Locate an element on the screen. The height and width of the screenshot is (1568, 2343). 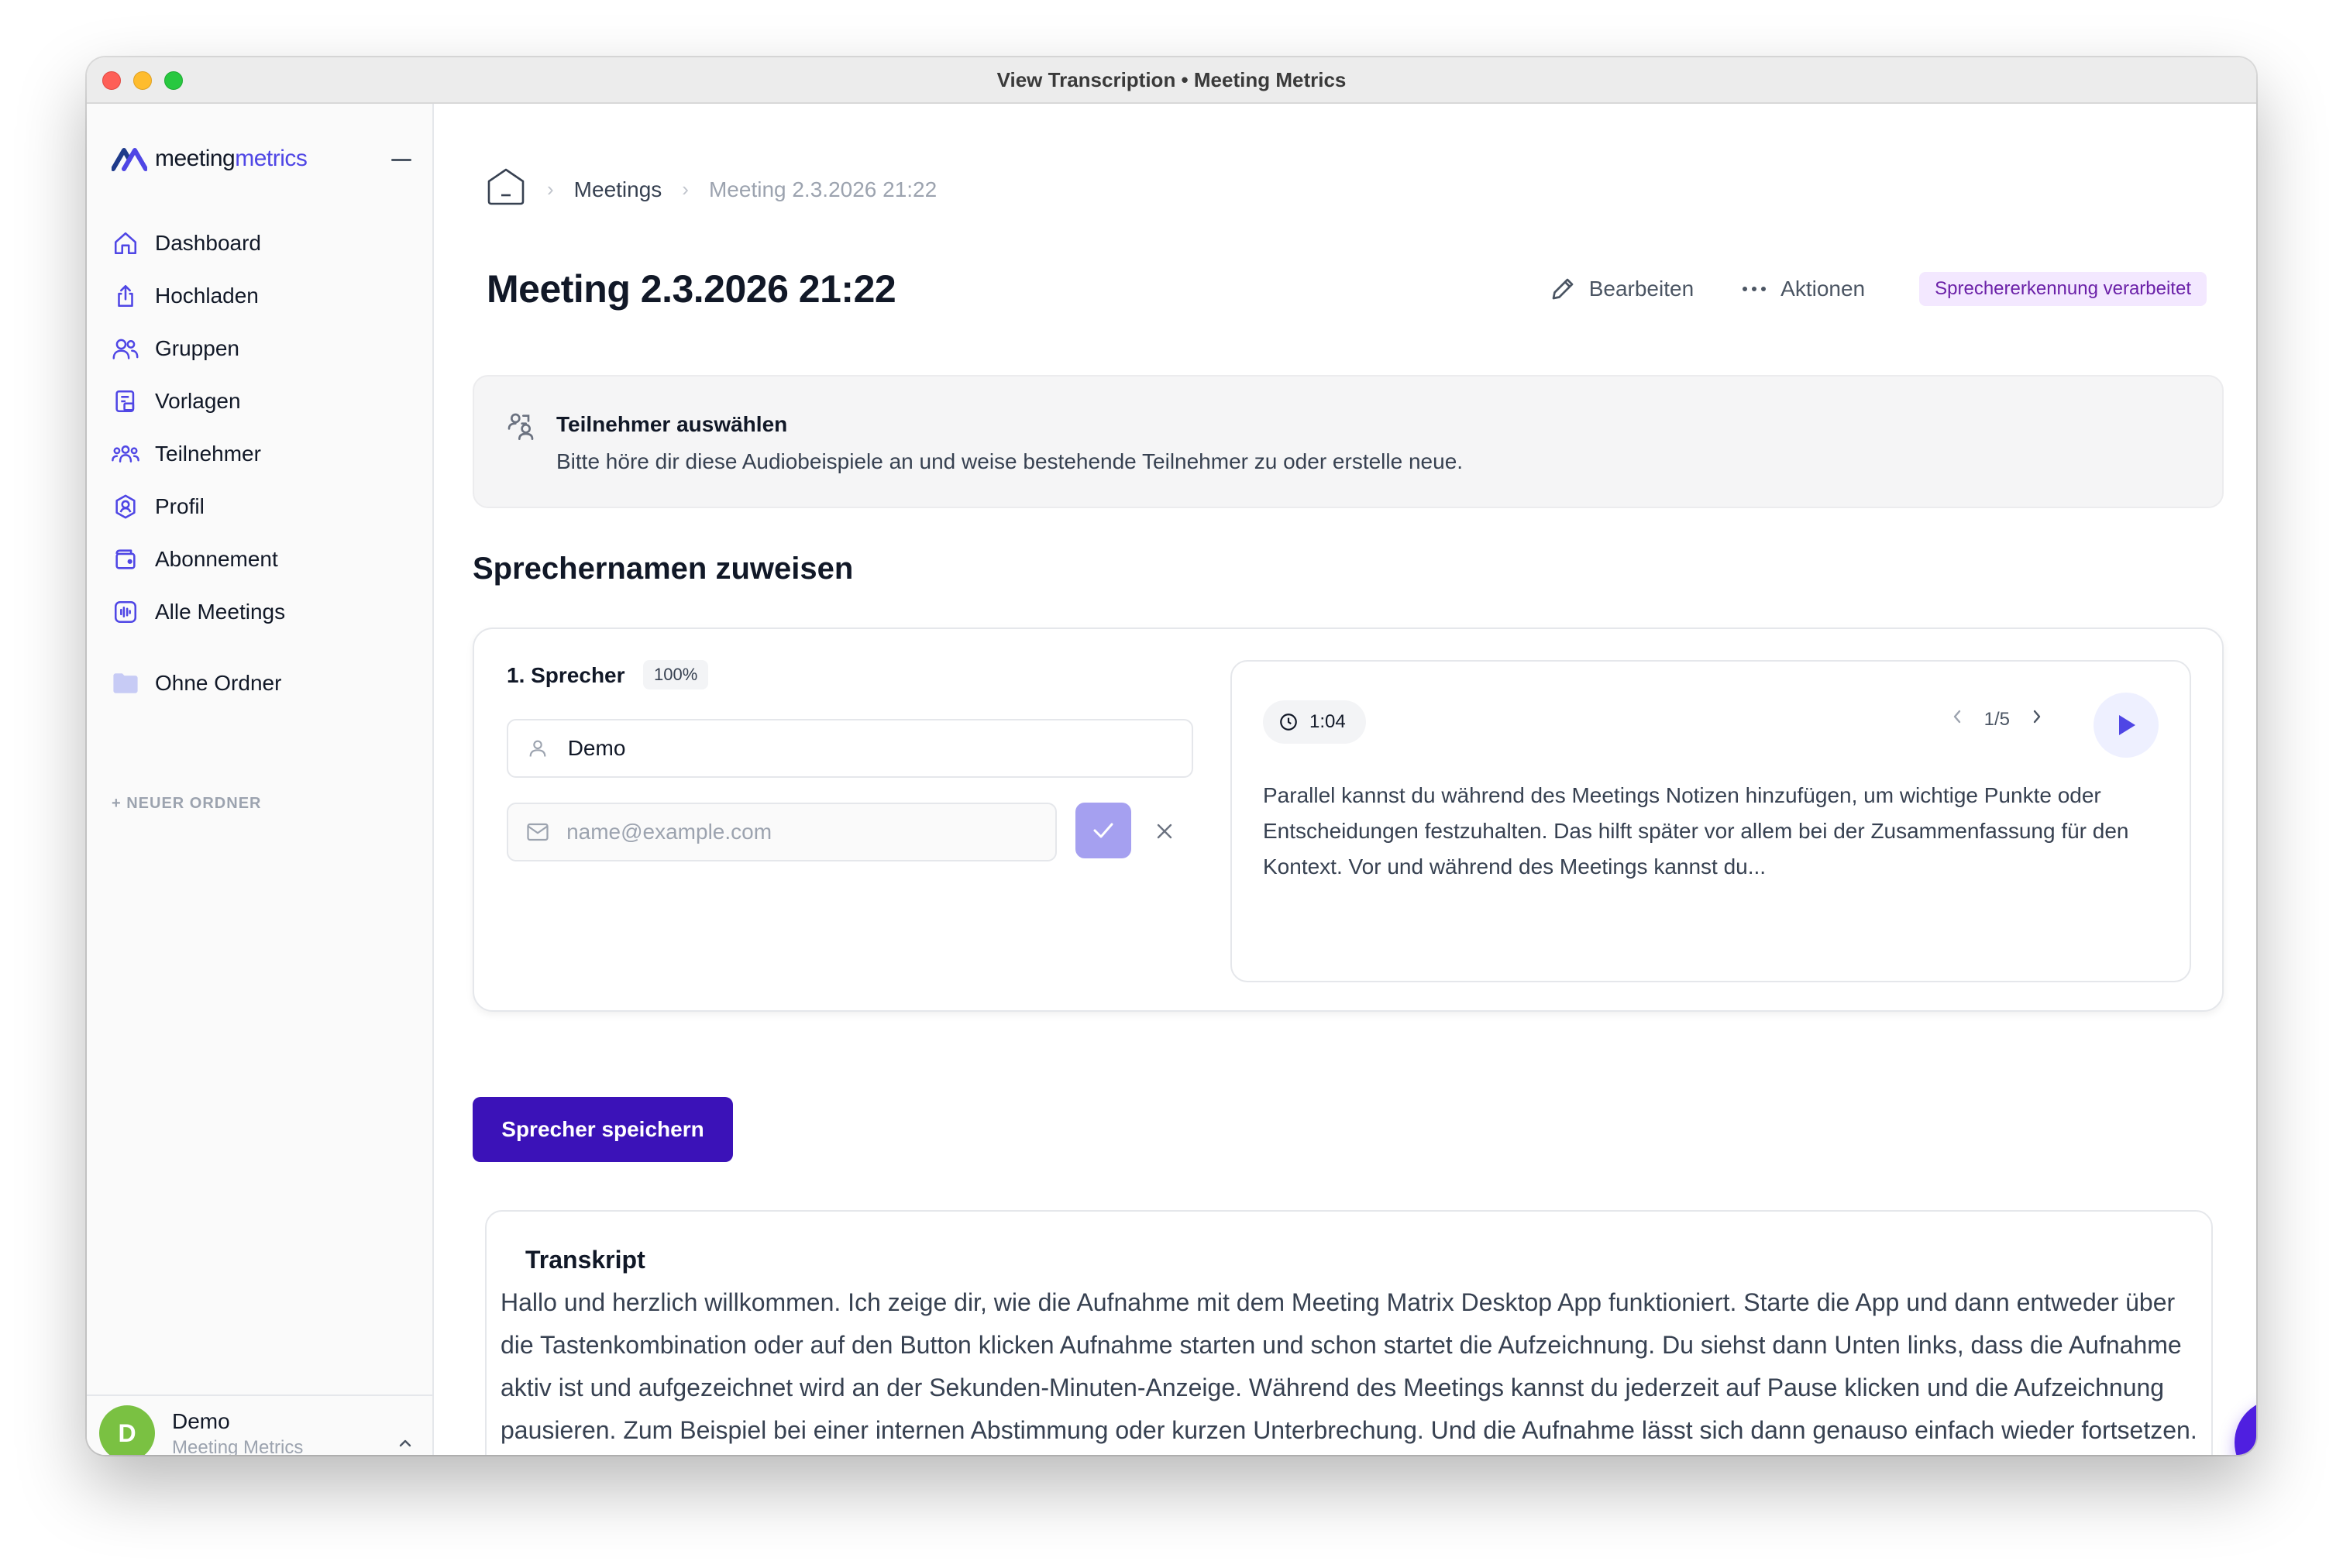
page-title: Meeting 2.3.2026 21:22 is located at coordinates (691, 289).